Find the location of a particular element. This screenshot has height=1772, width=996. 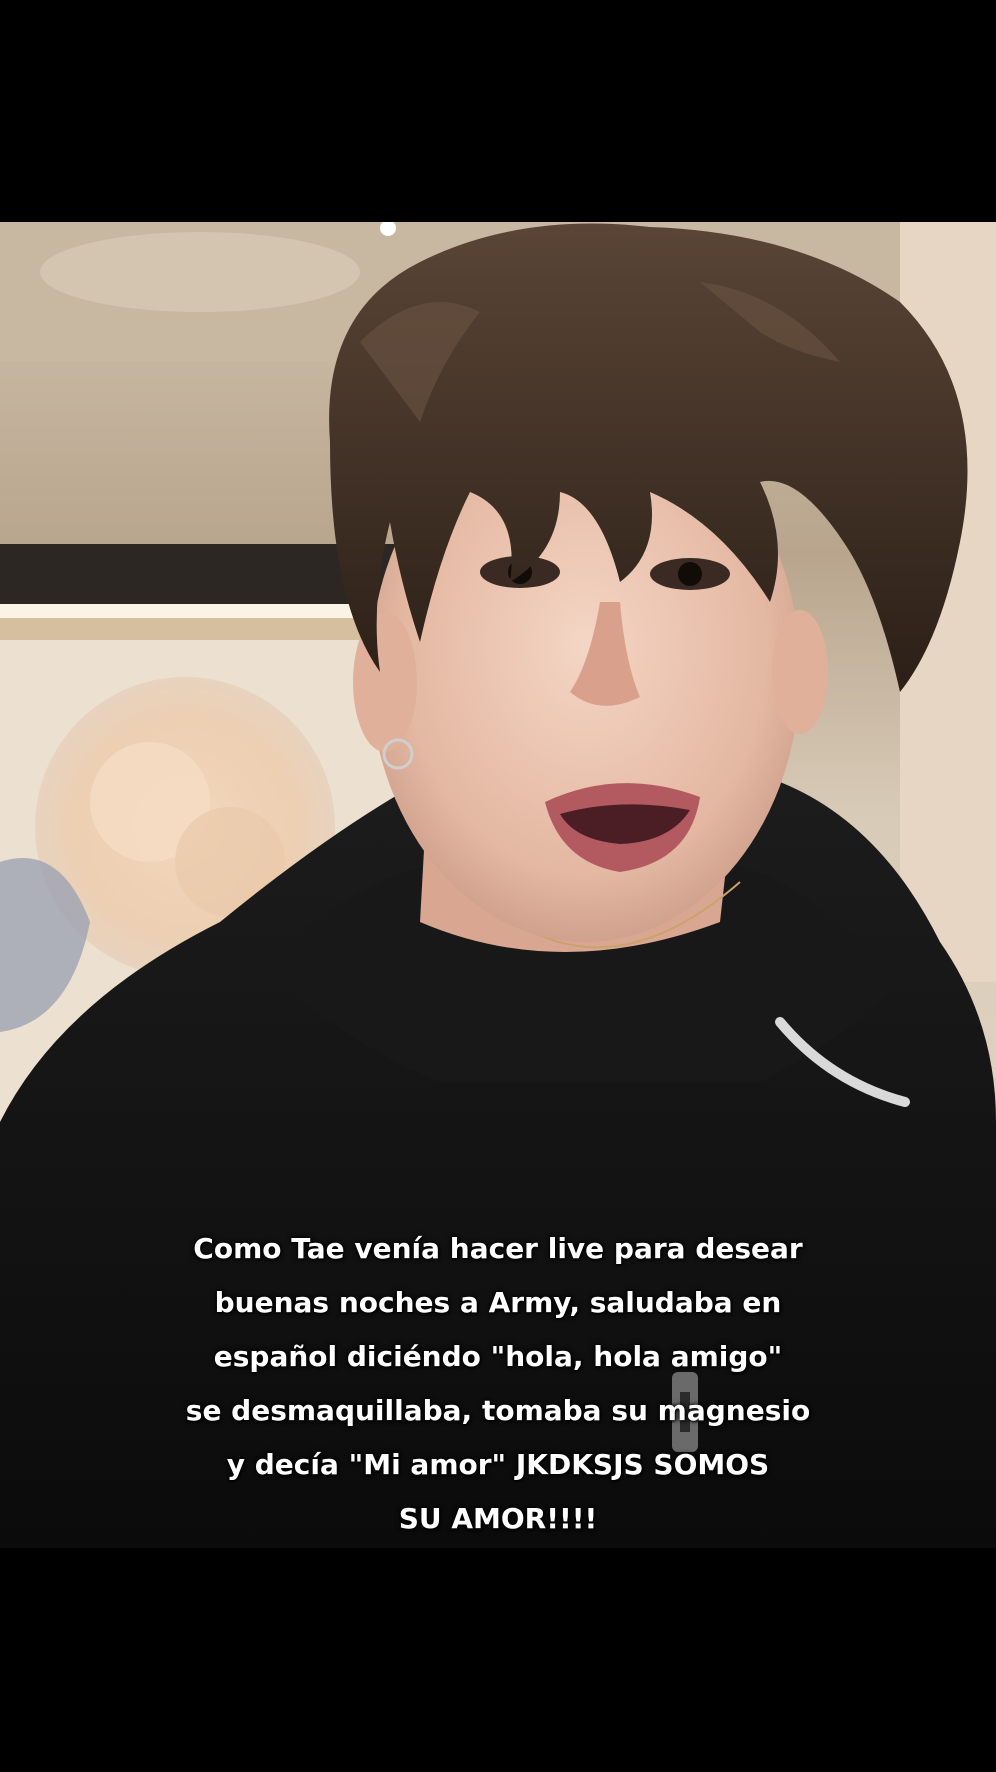

caption-line: buenas noches a Army, saludaba en is located at coordinates (498, 1302).